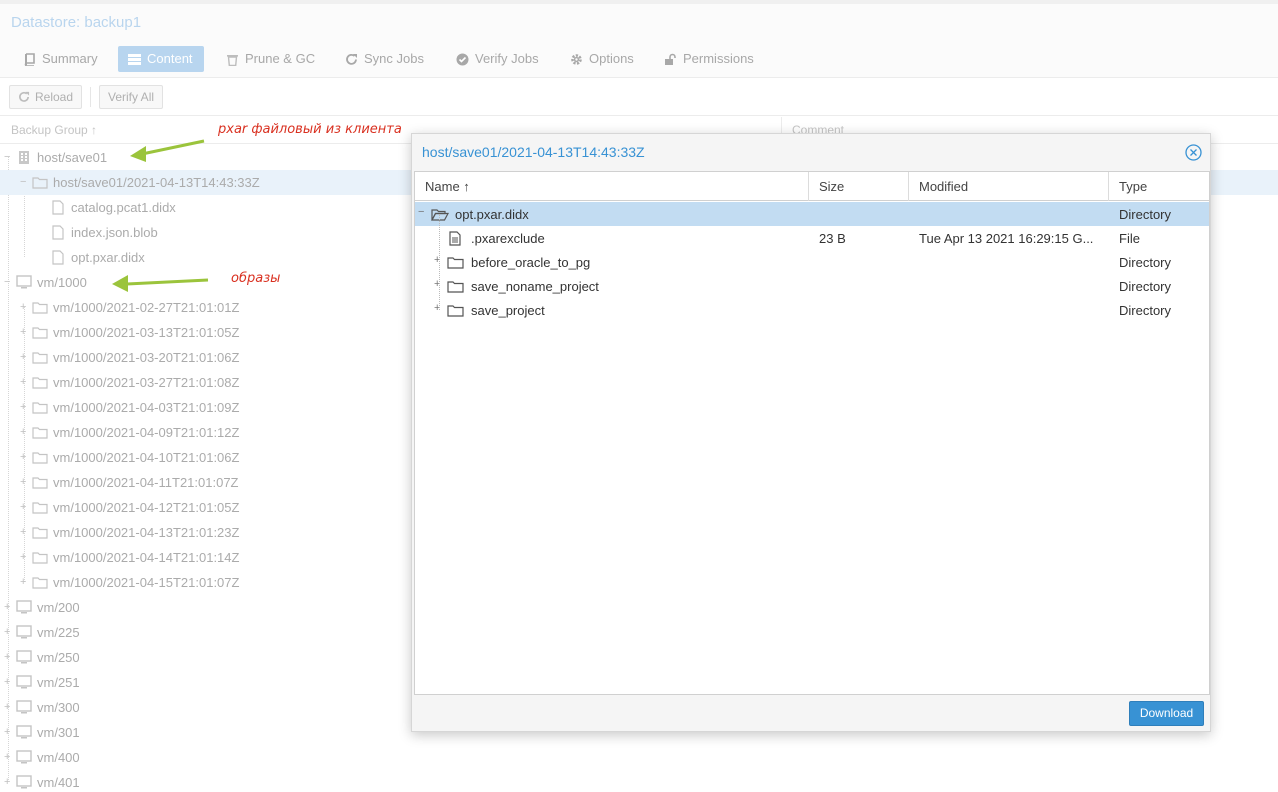 This screenshot has width=1278, height=792. I want to click on file-grid-header: Name ↑ Size Modified Type, so click(812, 186).